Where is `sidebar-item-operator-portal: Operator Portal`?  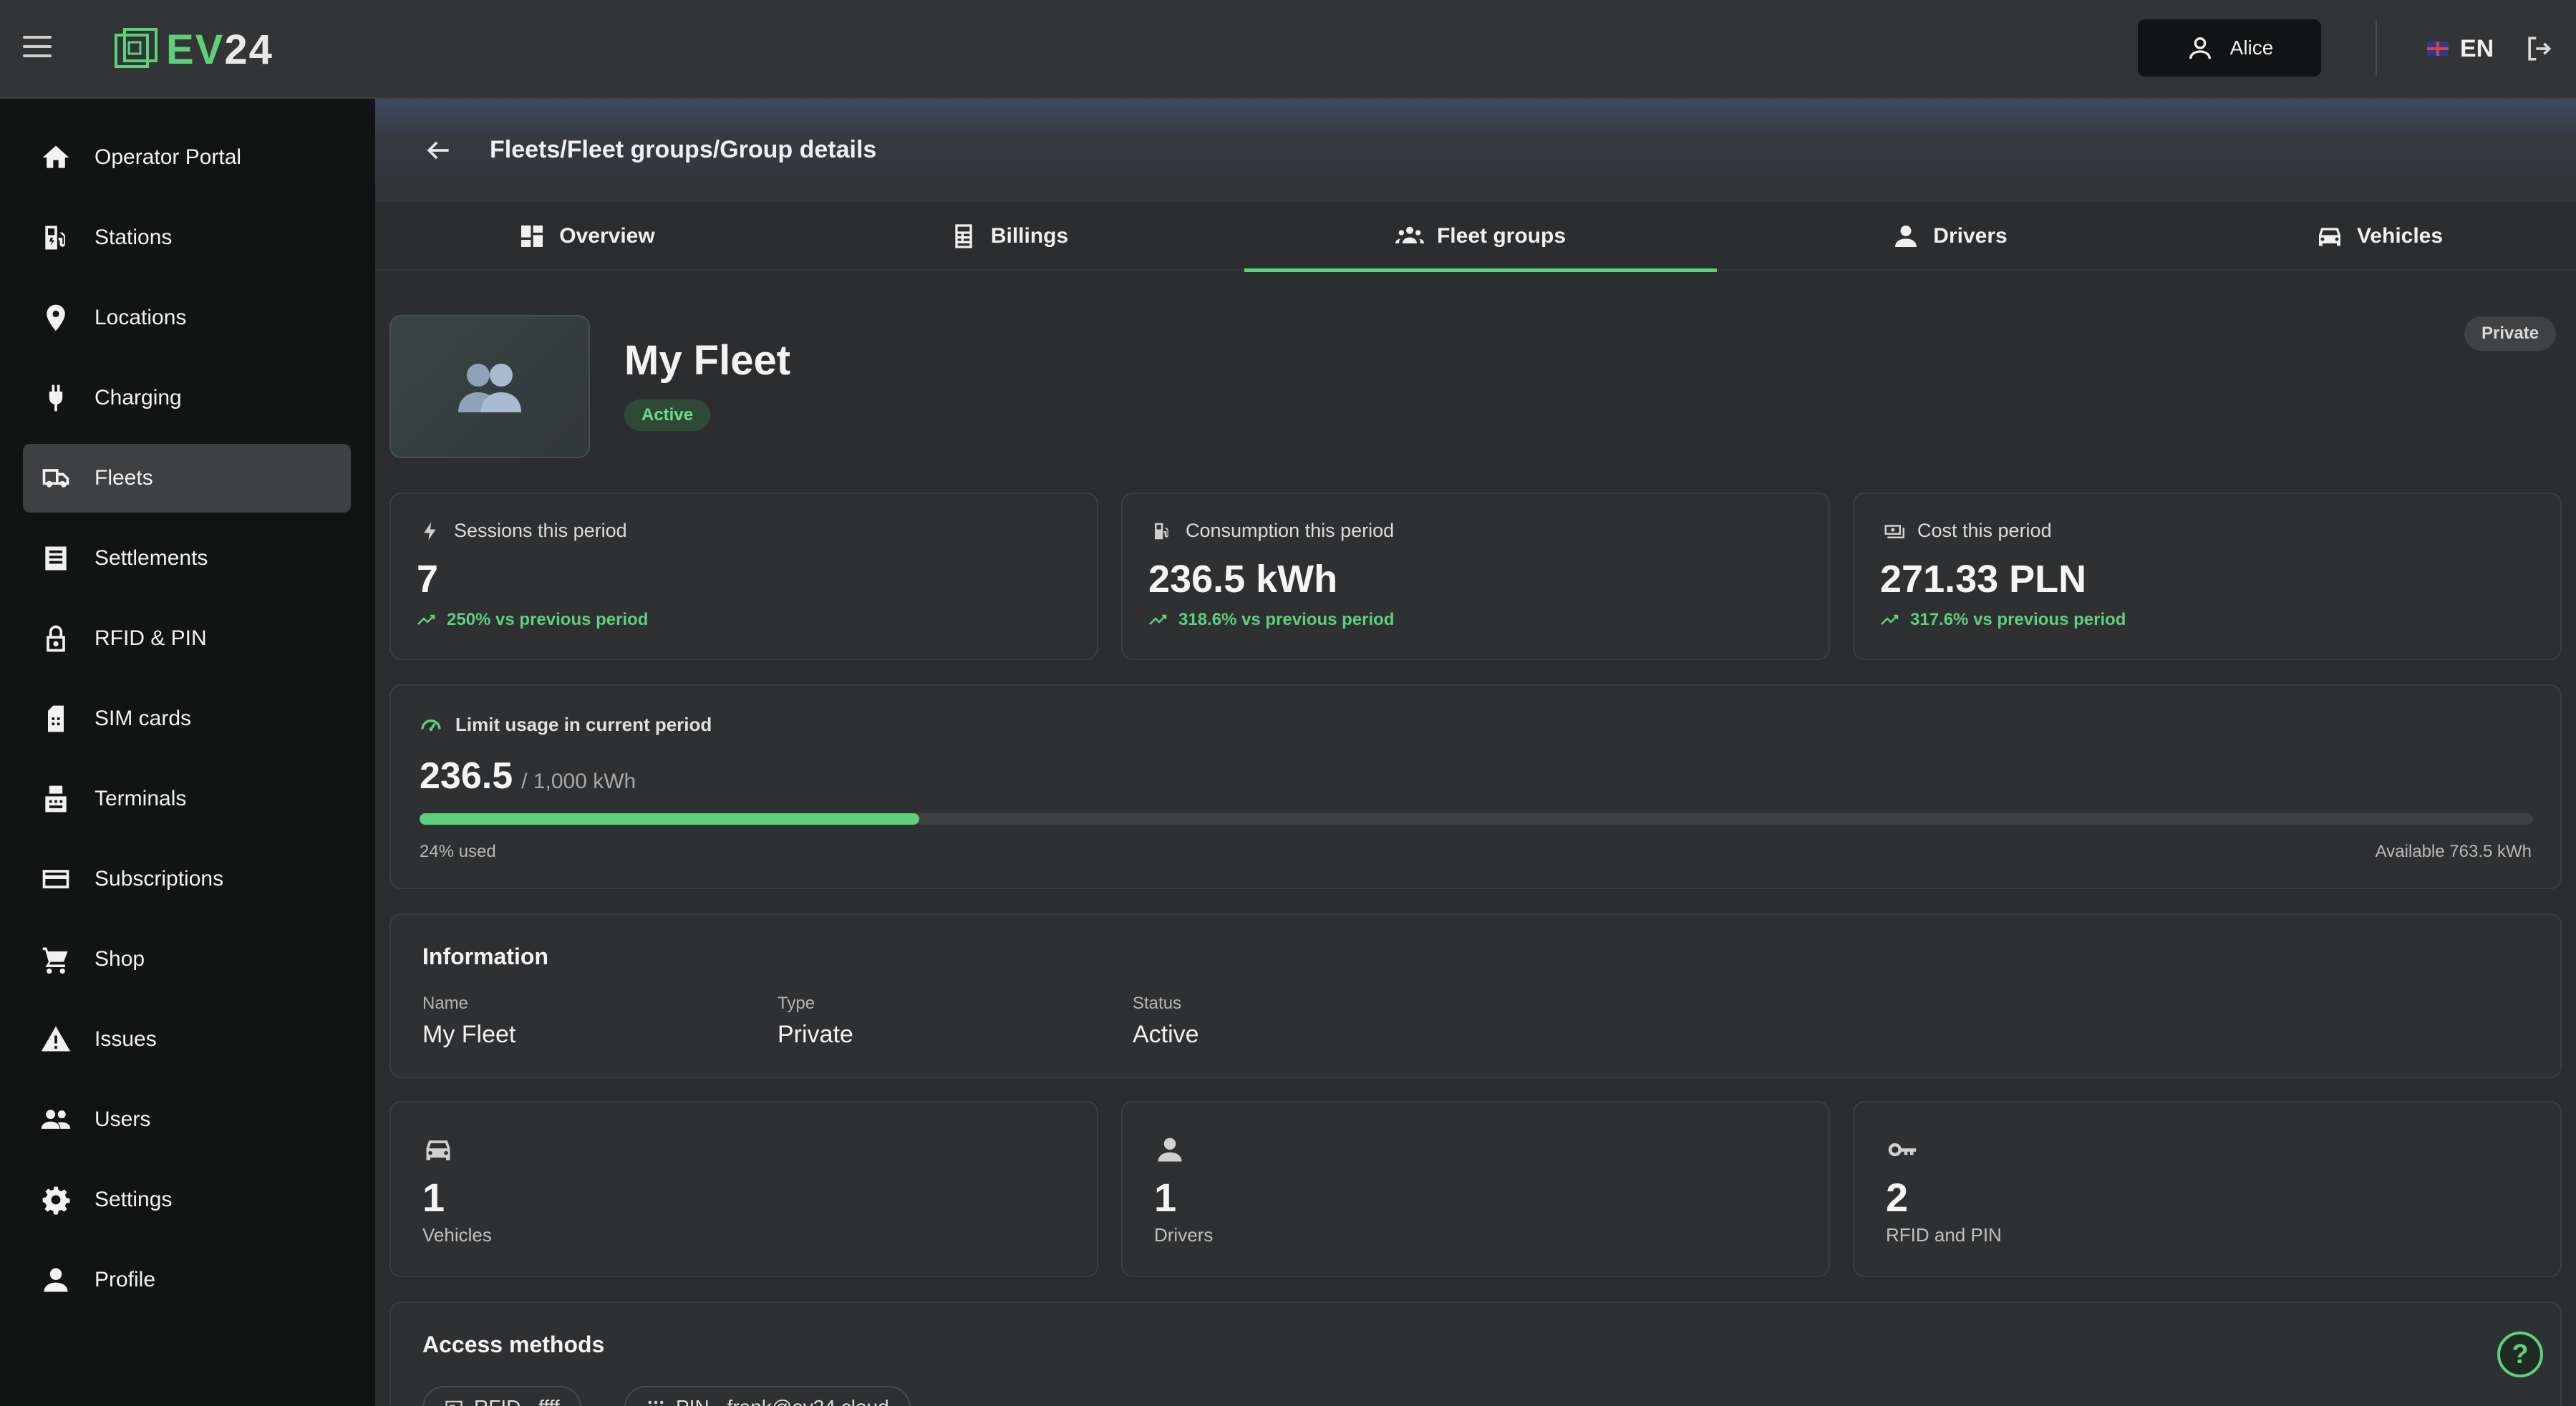 sidebar-item-operator-portal: Operator Portal is located at coordinates (187, 157).